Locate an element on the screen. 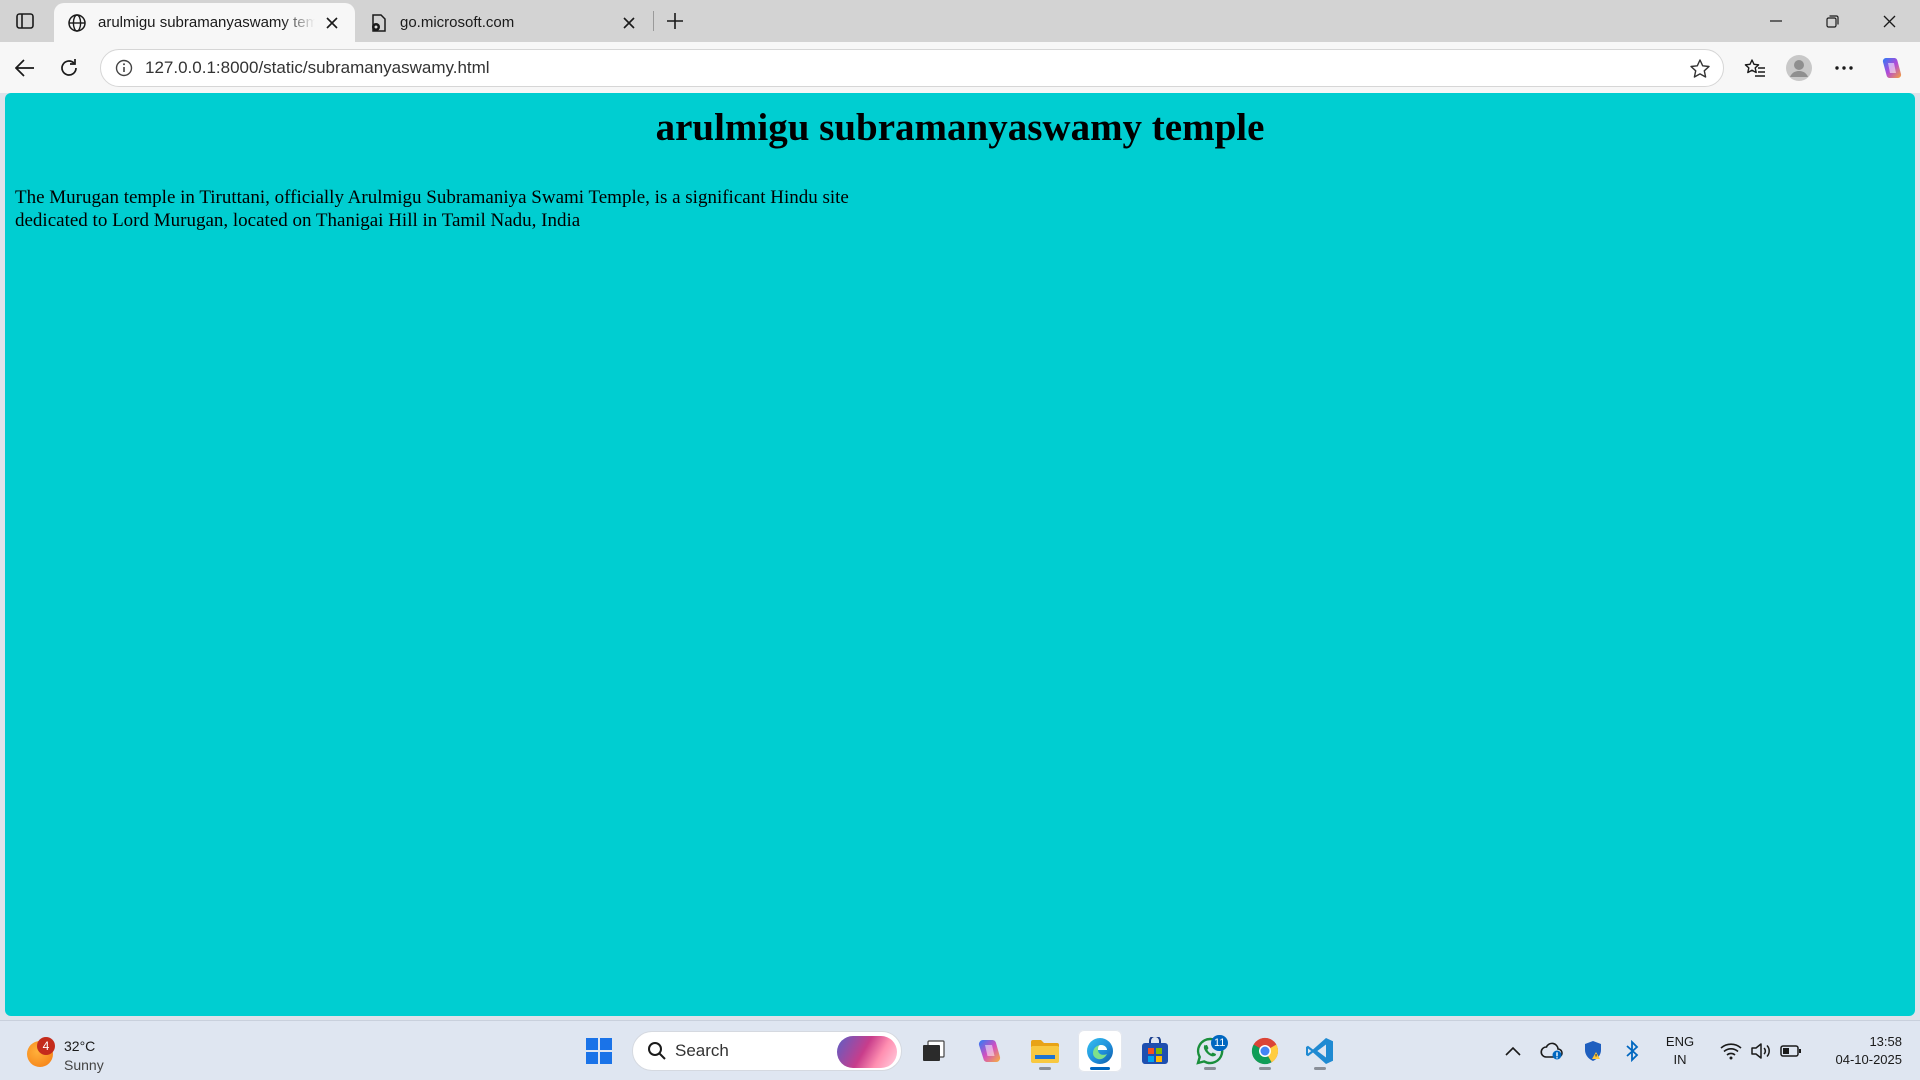 The image size is (1920, 1080). tab-separator is located at coordinates (653, 21).